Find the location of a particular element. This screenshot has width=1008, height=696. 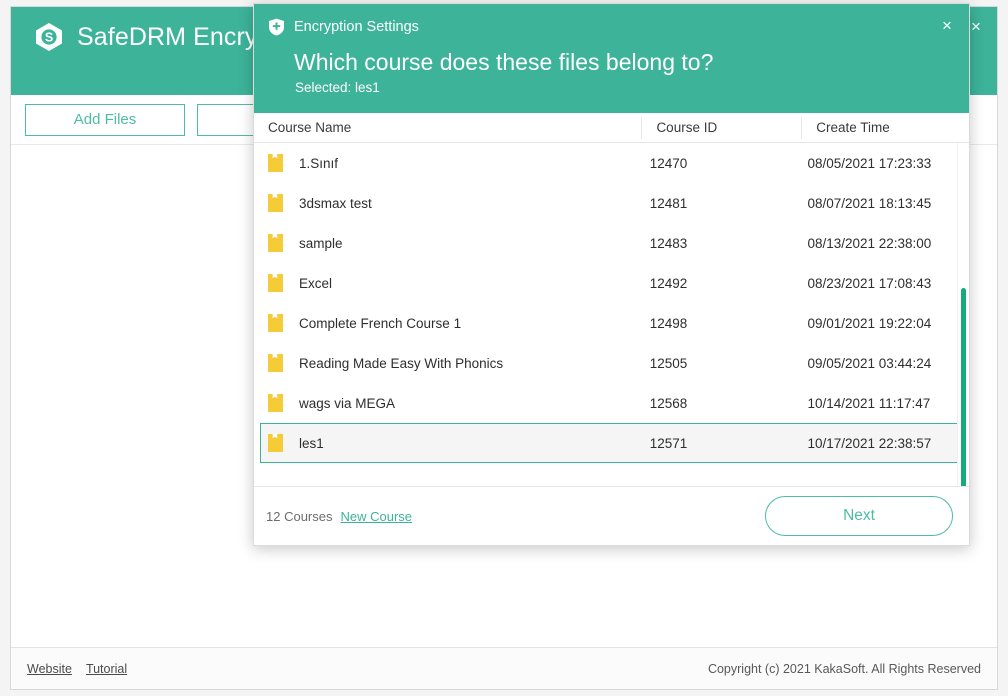

cell-course-id: 12481 is located at coordinates (668, 203).